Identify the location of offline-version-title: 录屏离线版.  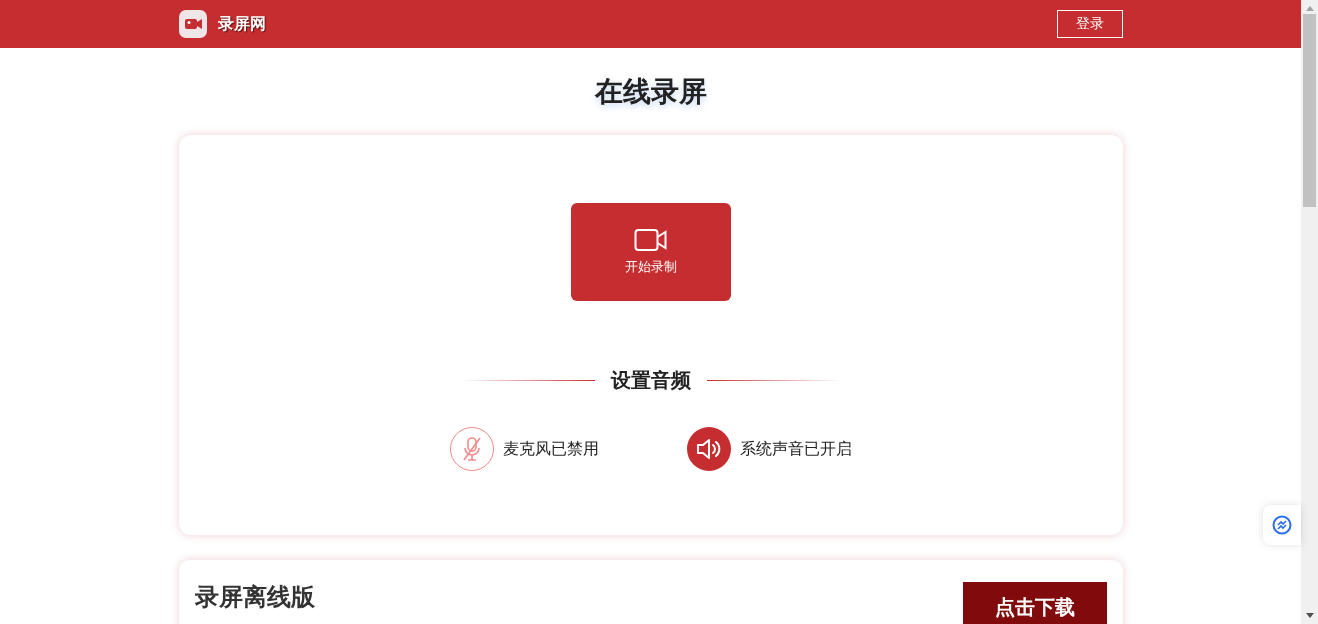
(254, 597).